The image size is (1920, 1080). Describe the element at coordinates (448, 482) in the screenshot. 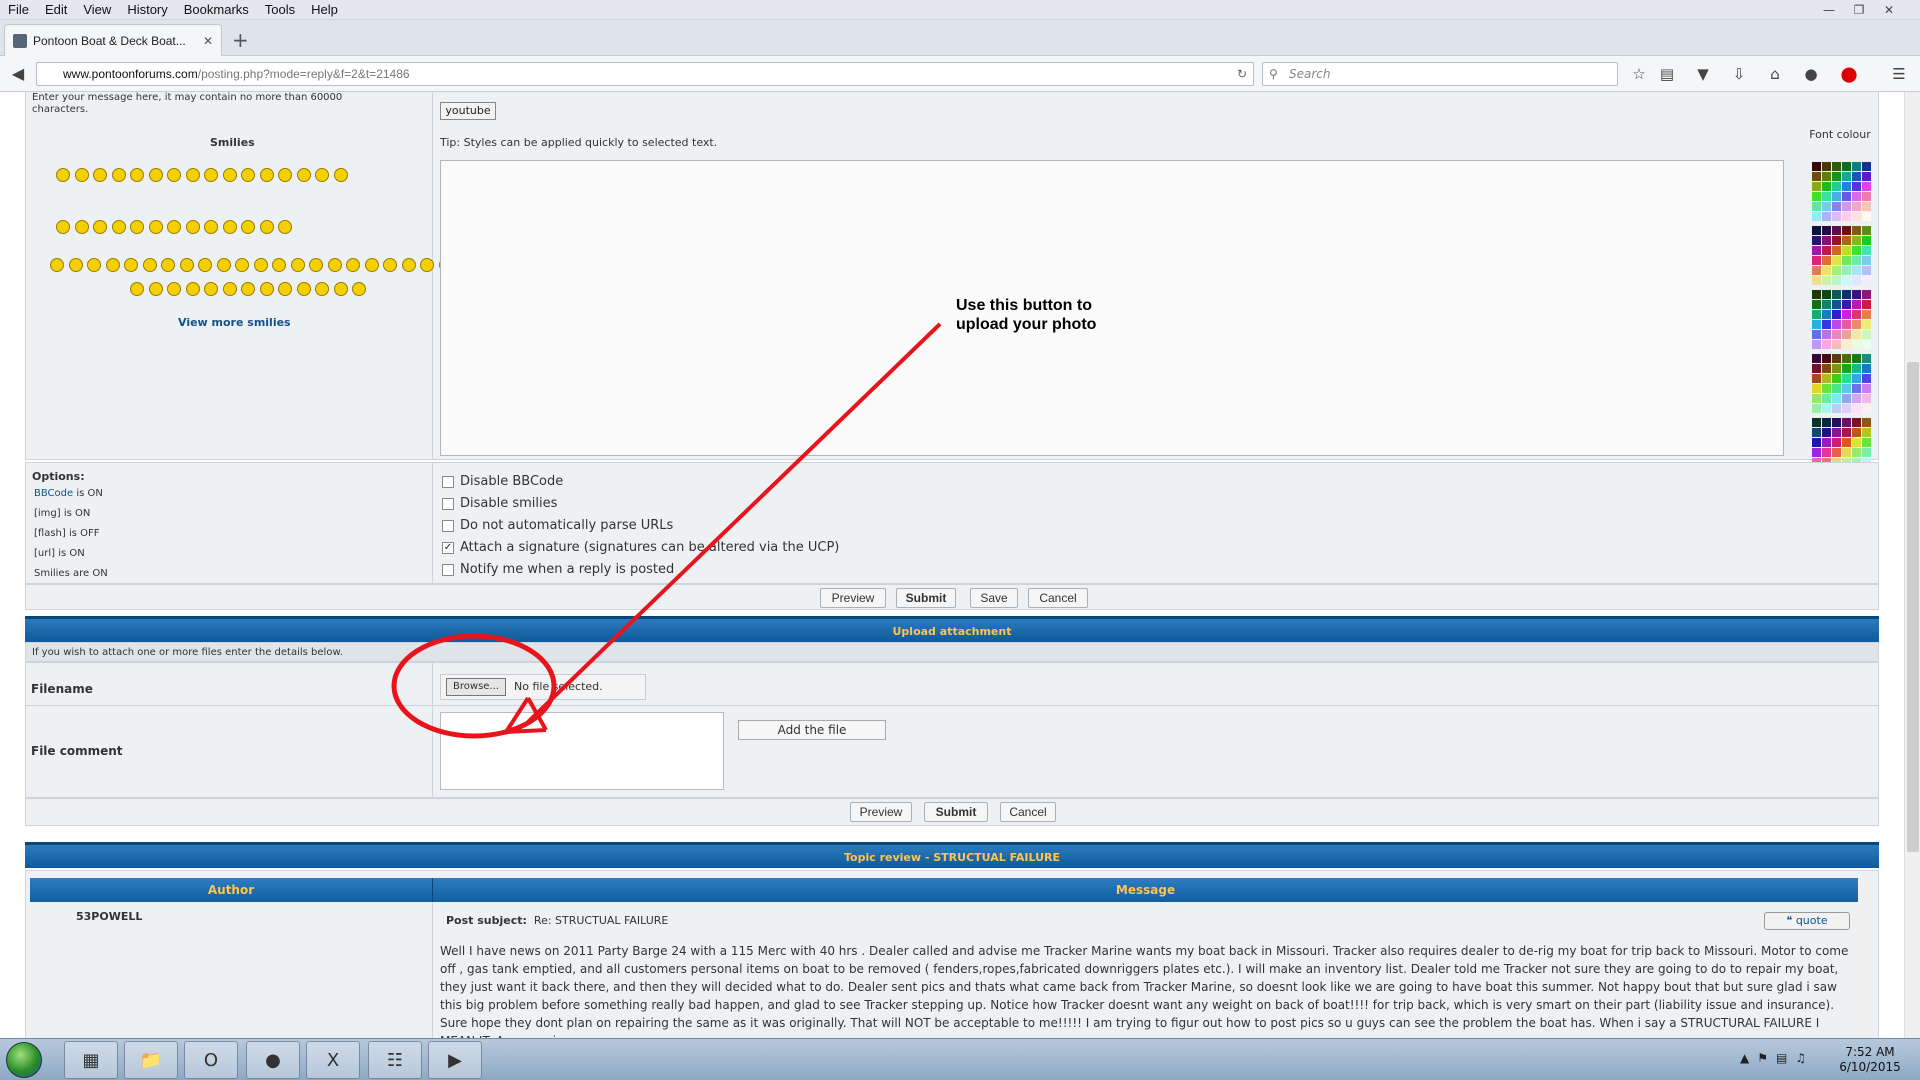

I see `disable-bbcode-checkbox` at that location.